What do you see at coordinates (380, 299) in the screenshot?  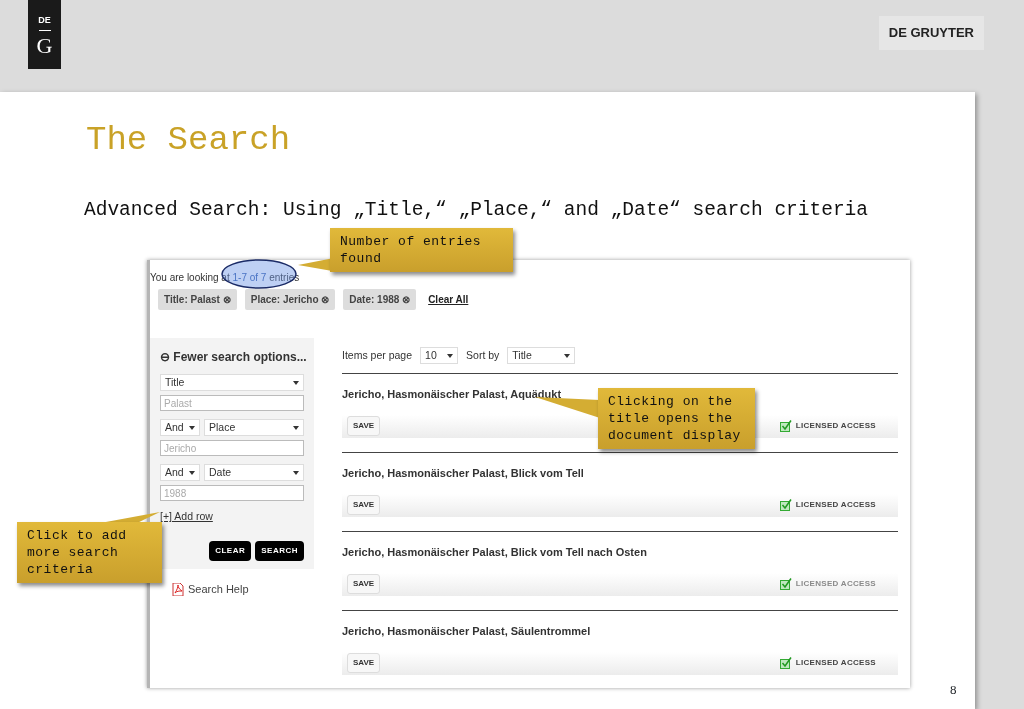 I see `filter-chip: Date: 1988 ⊗` at bounding box center [380, 299].